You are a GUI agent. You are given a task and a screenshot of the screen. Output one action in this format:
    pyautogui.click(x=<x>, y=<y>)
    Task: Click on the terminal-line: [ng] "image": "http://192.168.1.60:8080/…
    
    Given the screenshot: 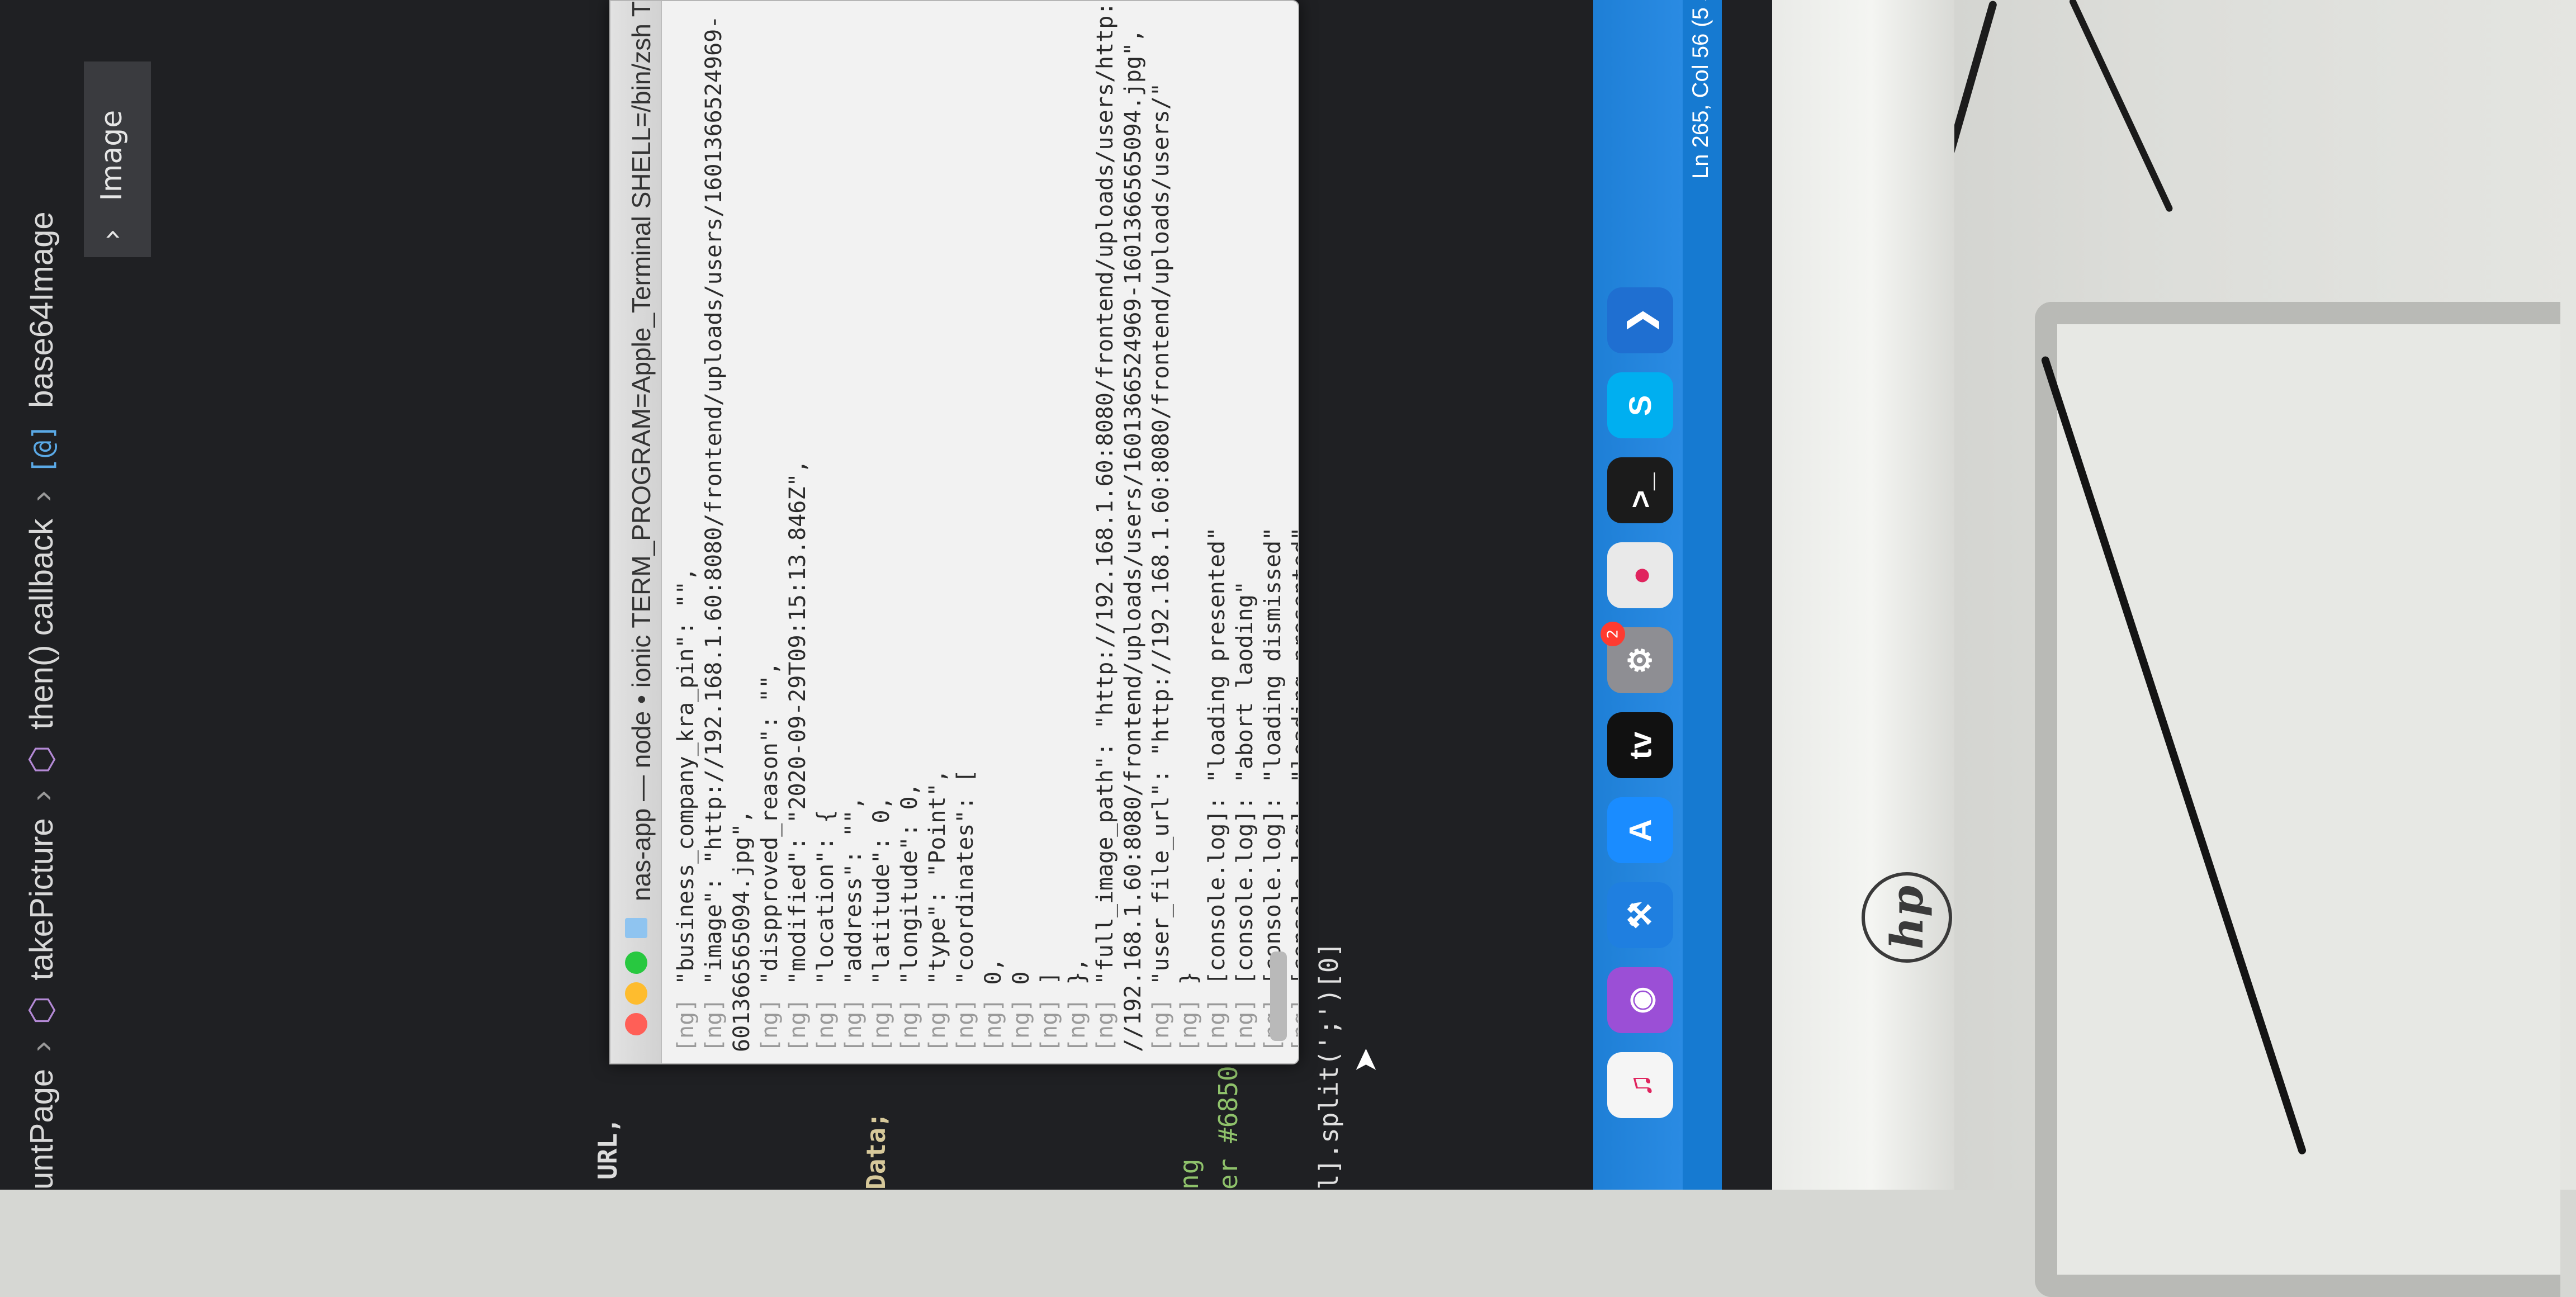 What is the action you would take?
    pyautogui.click(x=714, y=533)
    